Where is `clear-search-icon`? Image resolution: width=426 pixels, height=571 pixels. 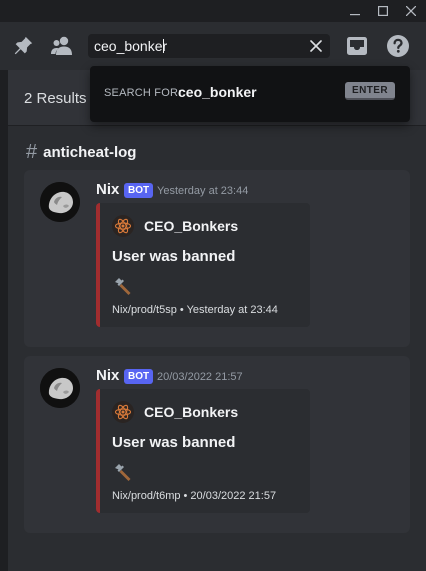 clear-search-icon is located at coordinates (316, 46).